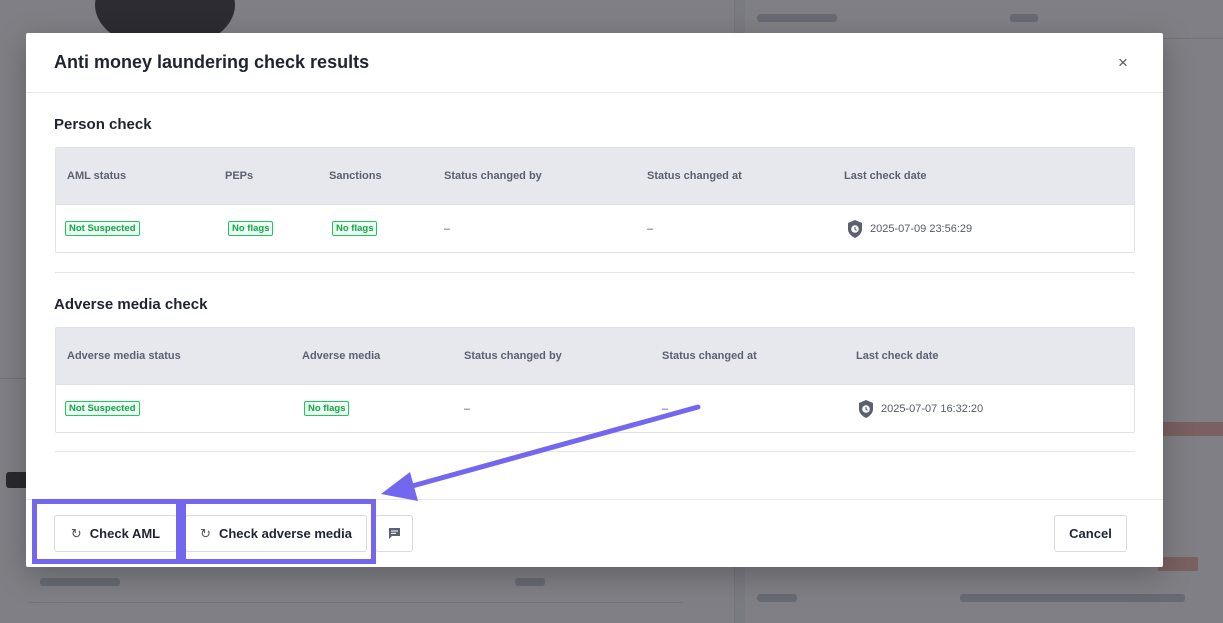  What do you see at coordinates (278, 531) in the screenshot?
I see `highlight-check-adverse-media` at bounding box center [278, 531].